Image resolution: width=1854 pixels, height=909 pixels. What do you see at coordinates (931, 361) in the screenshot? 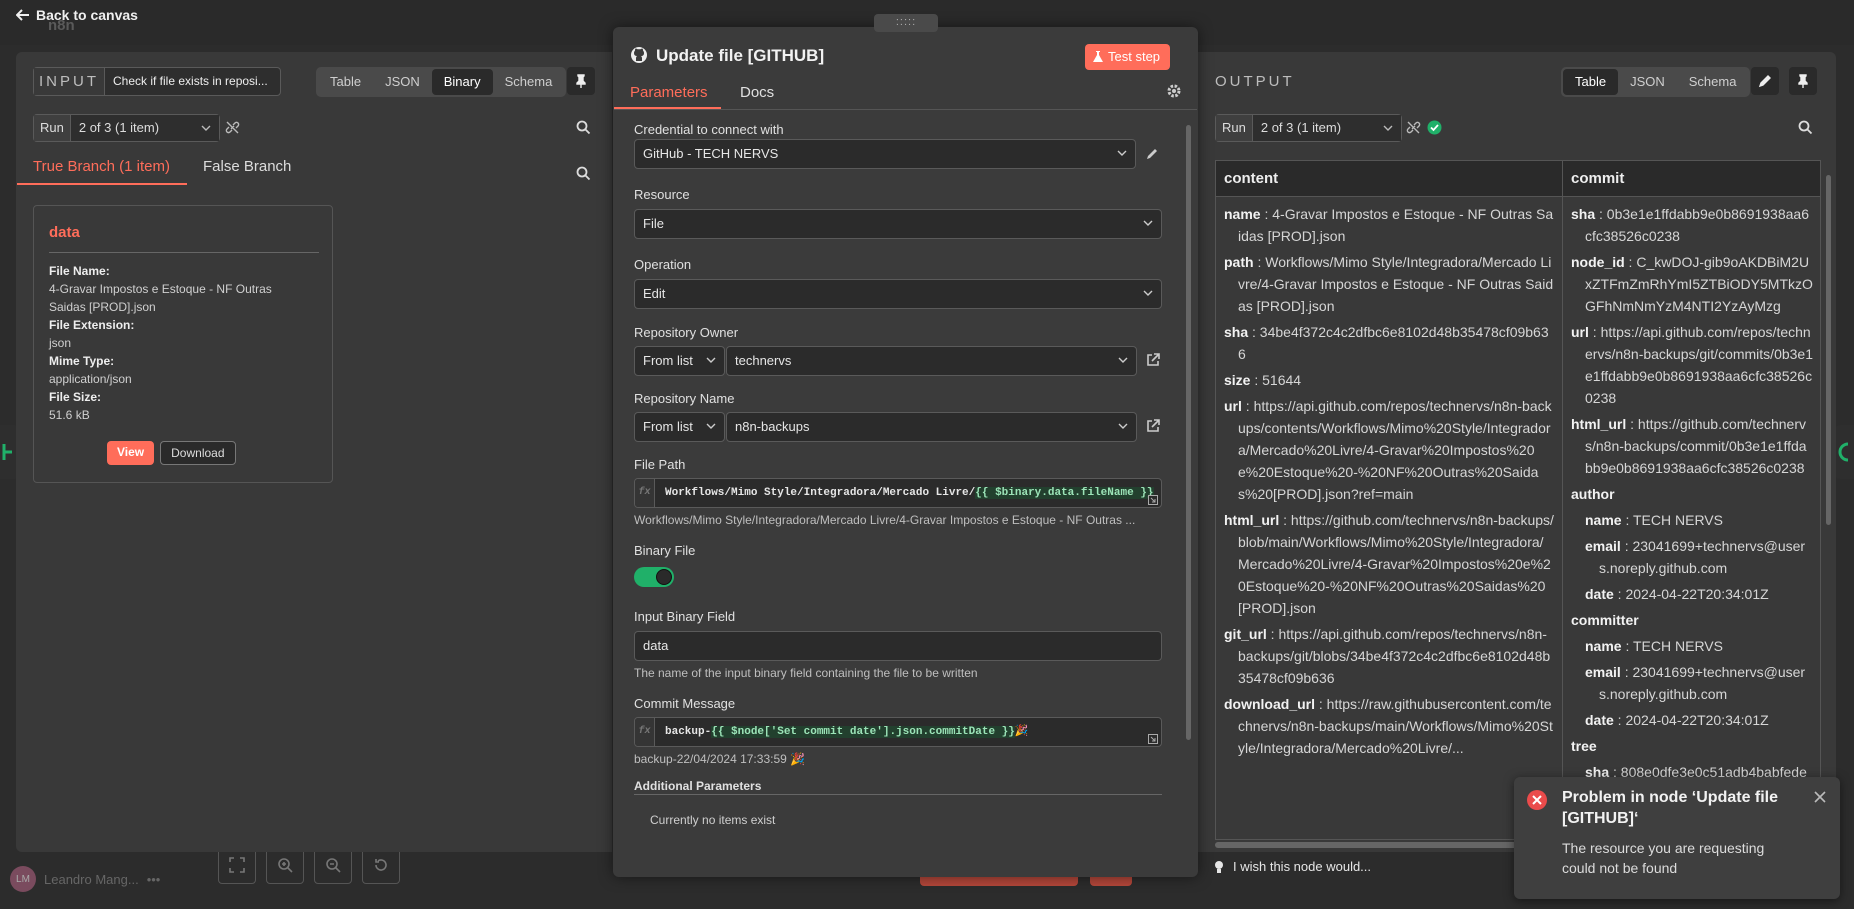
I see `owner-select: technervs` at bounding box center [931, 361].